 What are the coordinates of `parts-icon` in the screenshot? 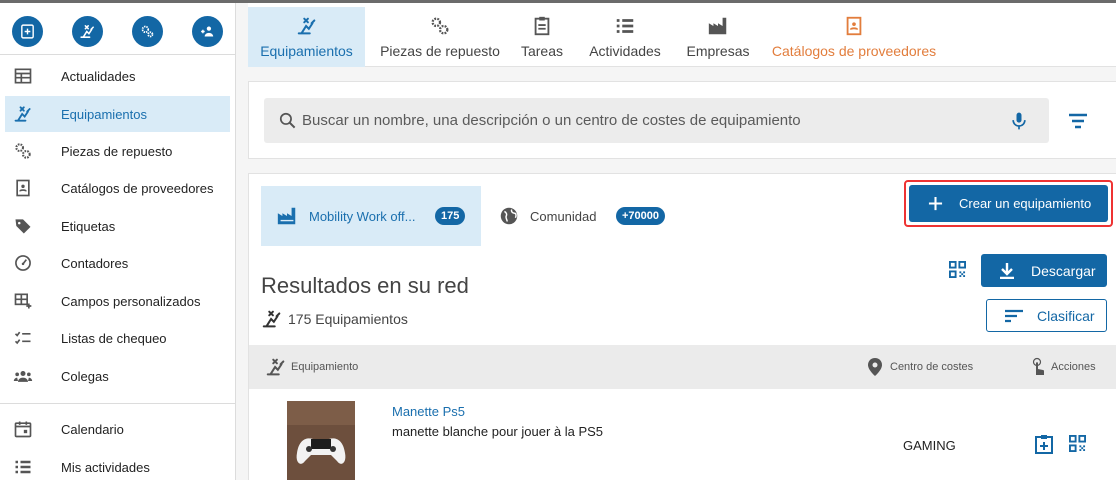 It's located at (147, 31).